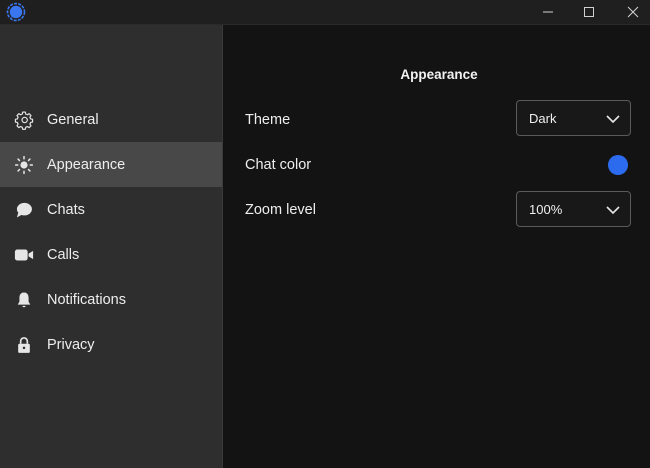 Image resolution: width=650 pixels, height=468 pixels. I want to click on chat-bubble-icon, so click(24, 210).